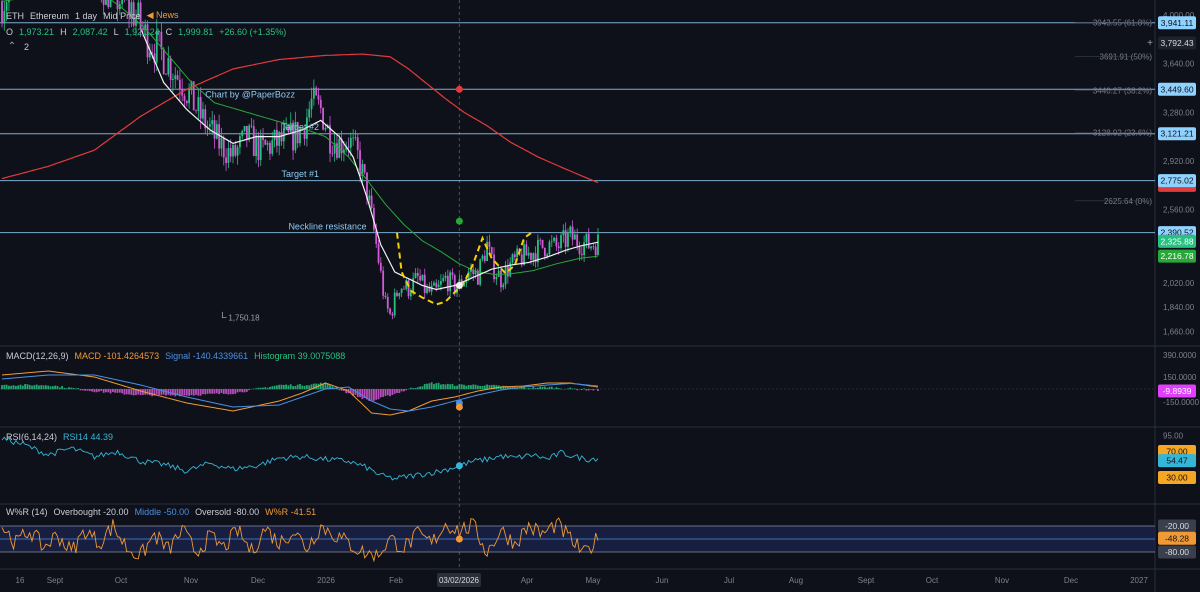  I want to click on x-axis-label: Feb, so click(396, 580).